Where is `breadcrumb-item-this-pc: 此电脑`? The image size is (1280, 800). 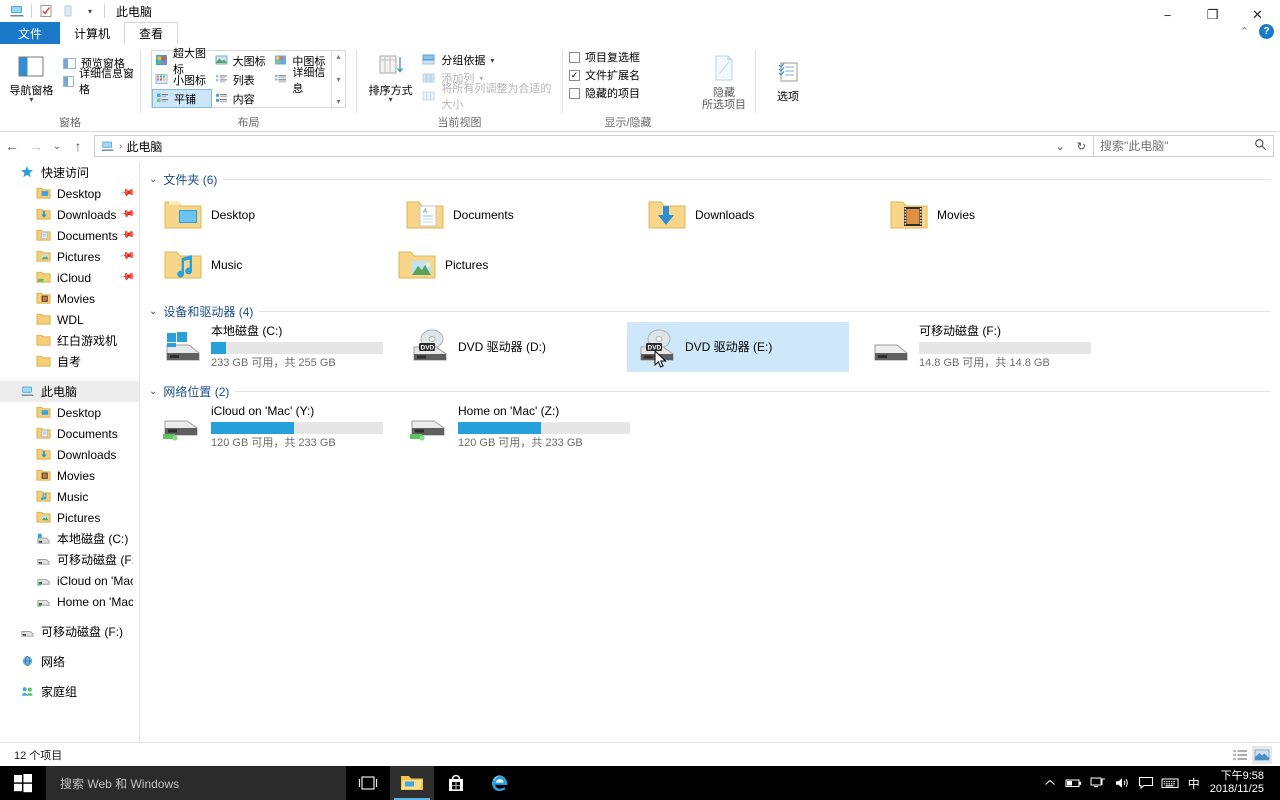
breadcrumb-item-this-pc: 此电脑 is located at coordinates (144, 146).